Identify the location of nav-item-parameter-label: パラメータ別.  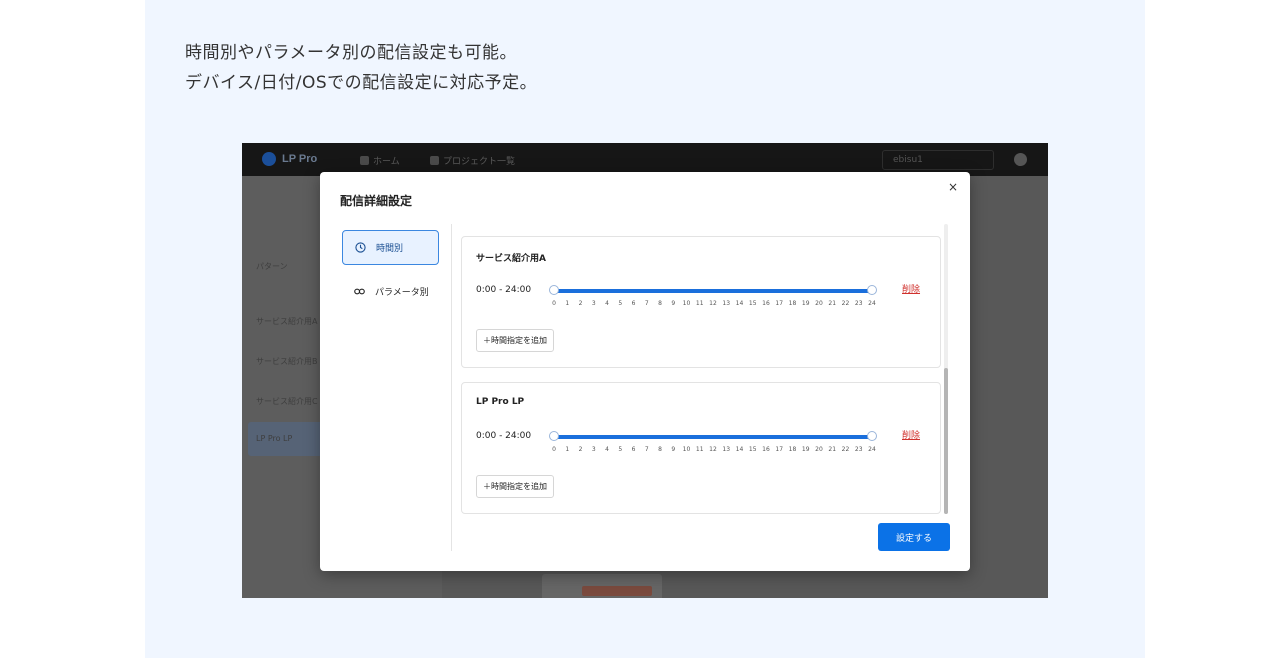
(402, 293).